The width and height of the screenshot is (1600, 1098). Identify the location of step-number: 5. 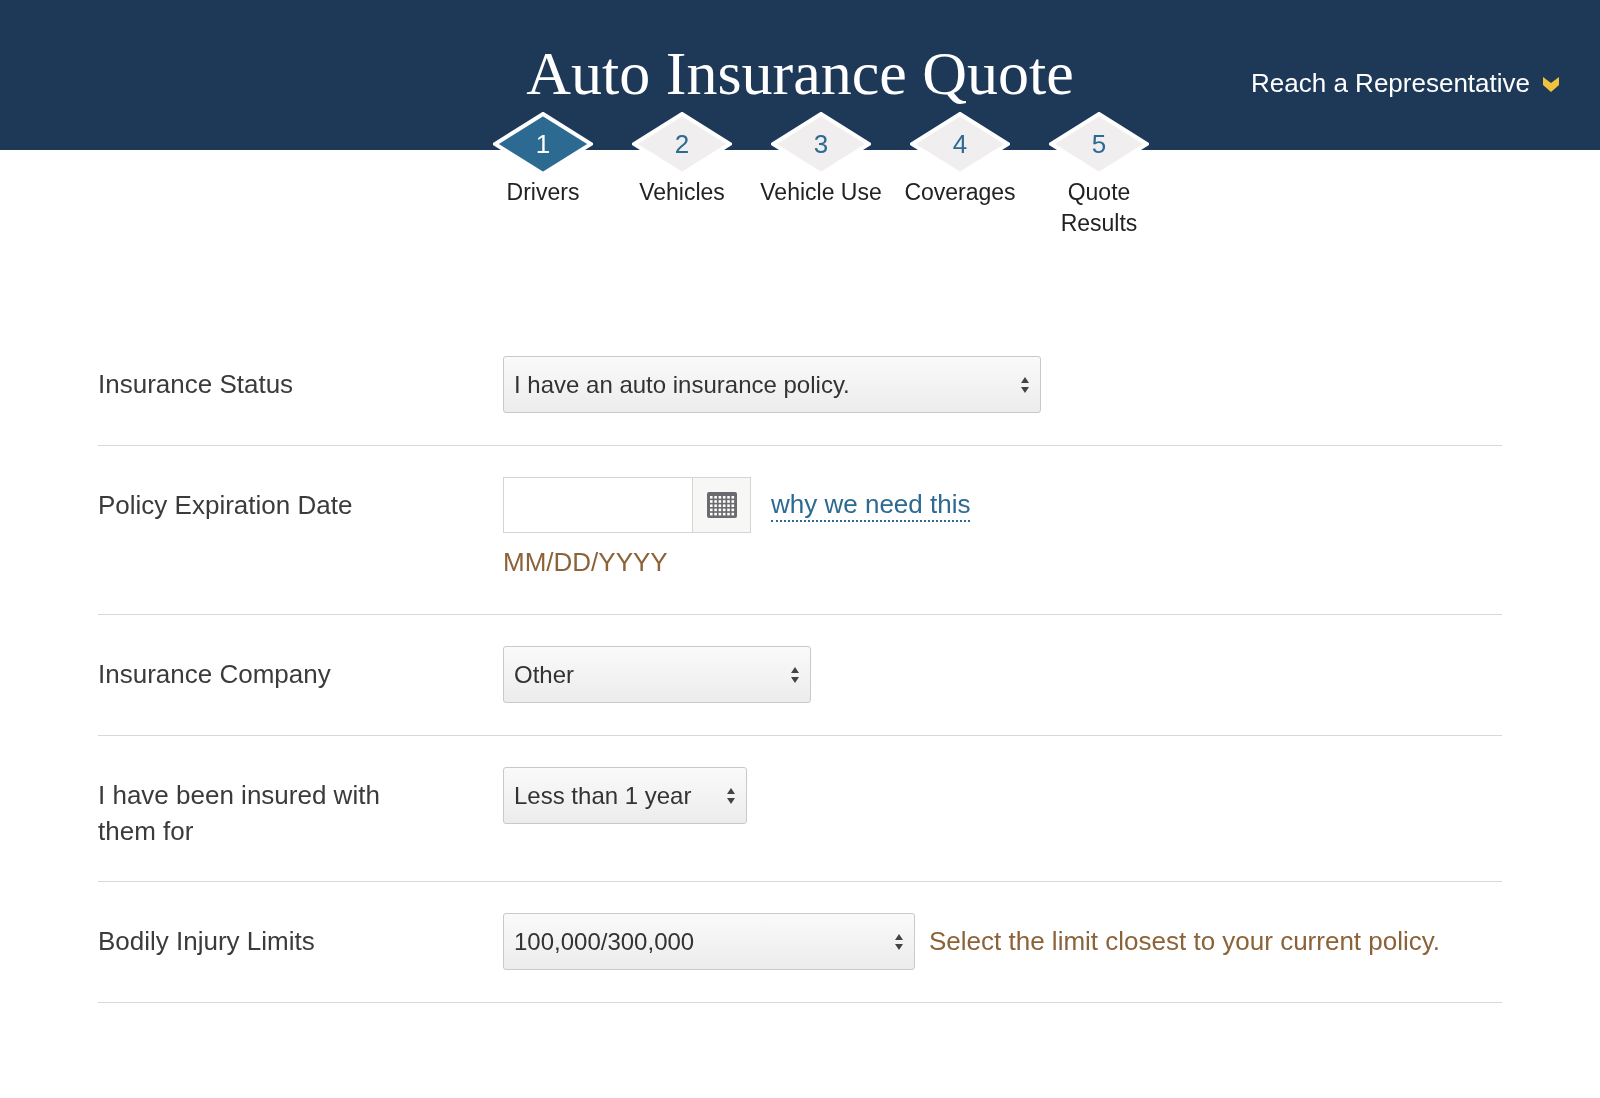
(1099, 144).